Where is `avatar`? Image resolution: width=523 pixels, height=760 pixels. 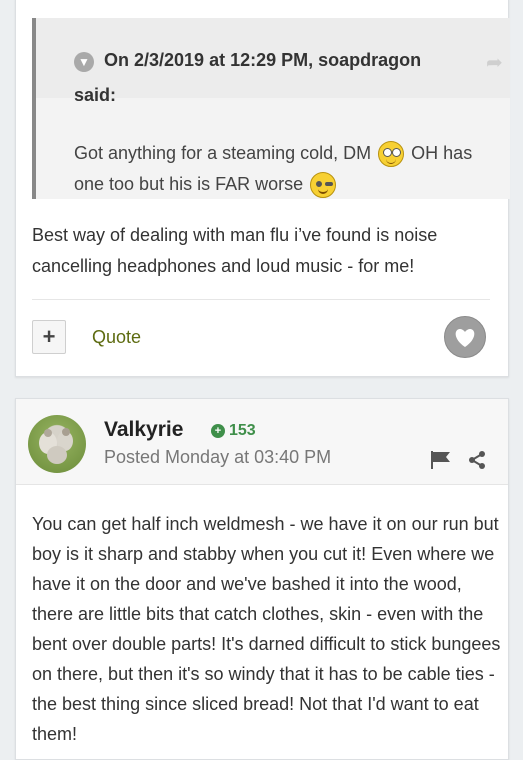
avatar is located at coordinates (57, 444).